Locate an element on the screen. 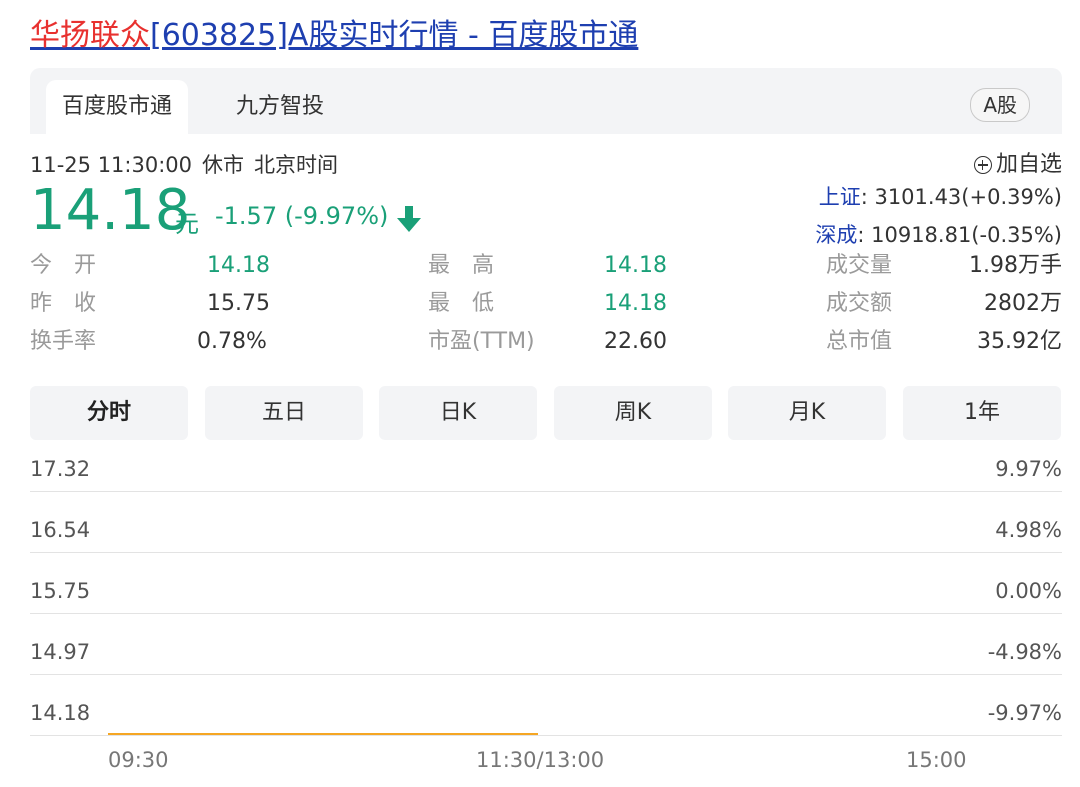 The height and width of the screenshot is (787, 1080). quote-datetime: 11-25 11:30:00 is located at coordinates (111, 165).